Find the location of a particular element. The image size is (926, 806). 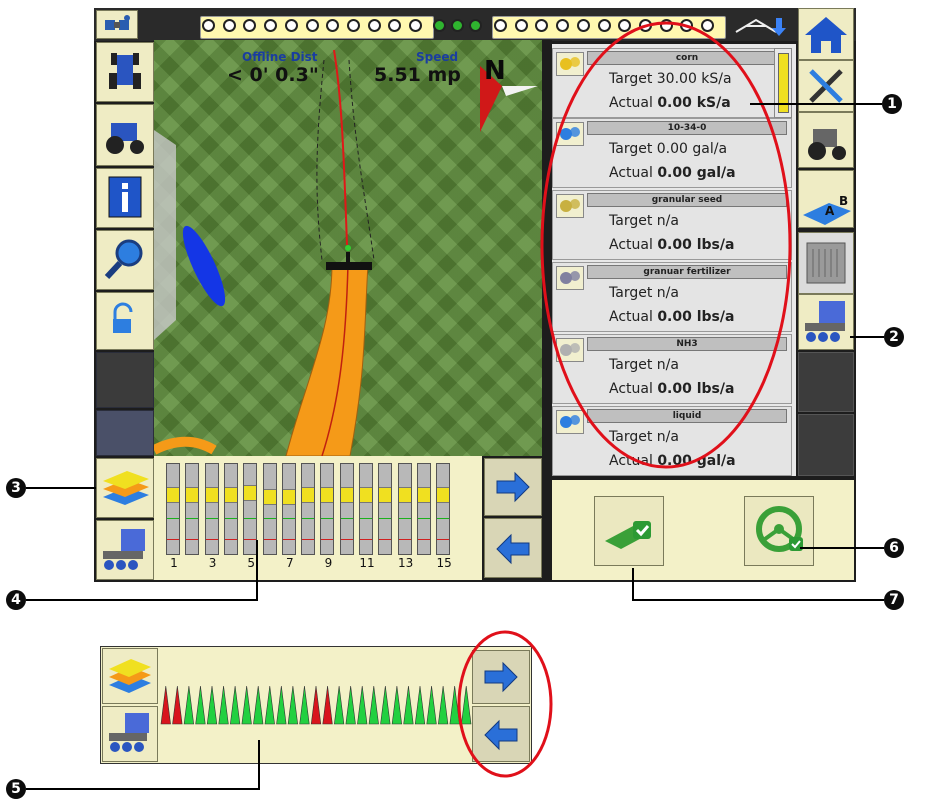

callout-5: 5 is located at coordinates (16, 789).